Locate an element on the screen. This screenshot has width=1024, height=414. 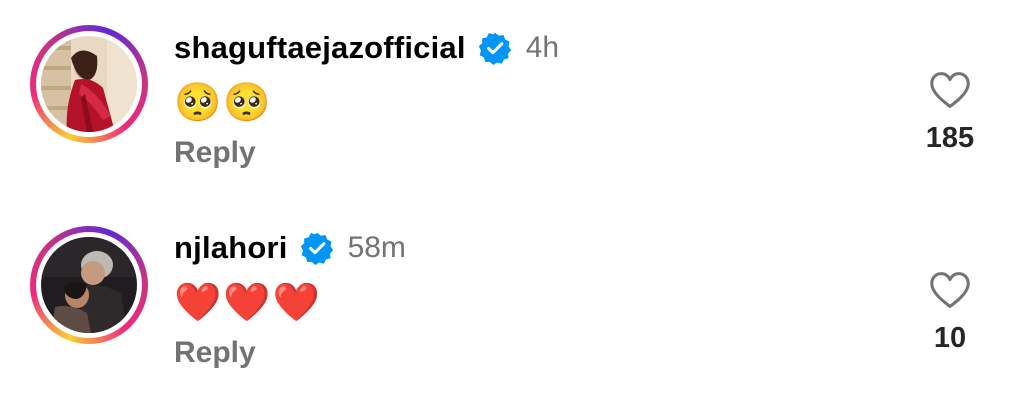
like-column: 185 is located at coordinates (950, 112).